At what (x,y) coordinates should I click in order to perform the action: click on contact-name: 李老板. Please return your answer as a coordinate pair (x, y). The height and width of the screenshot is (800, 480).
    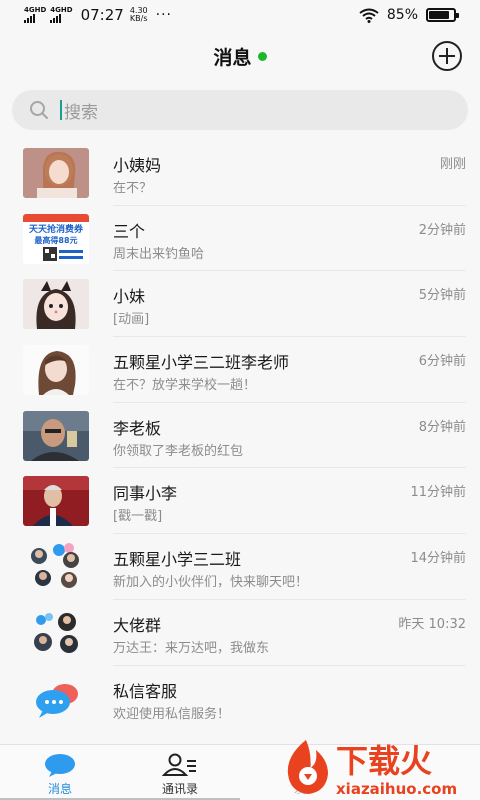
    Looking at the image, I should click on (137, 428).